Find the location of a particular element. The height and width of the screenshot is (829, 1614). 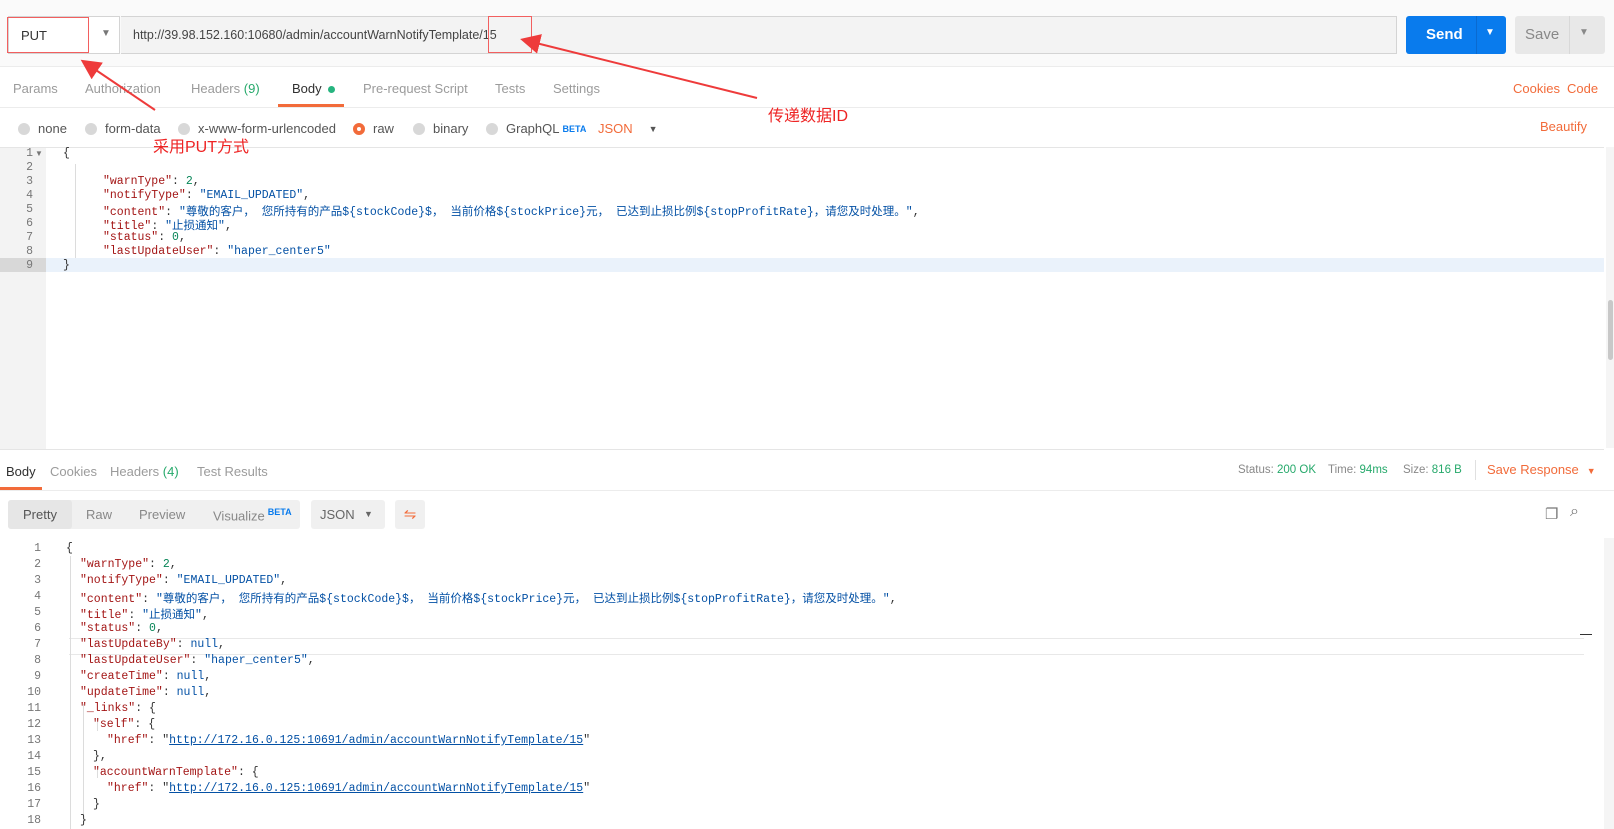

annotation-arrow-method is located at coordinates (118, 85).